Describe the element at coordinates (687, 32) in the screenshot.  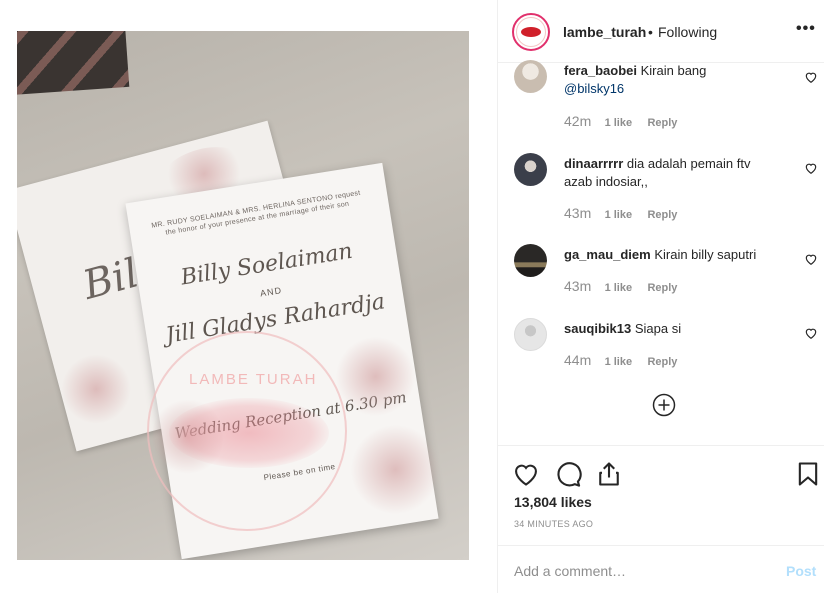
I see `following-button: Following` at that location.